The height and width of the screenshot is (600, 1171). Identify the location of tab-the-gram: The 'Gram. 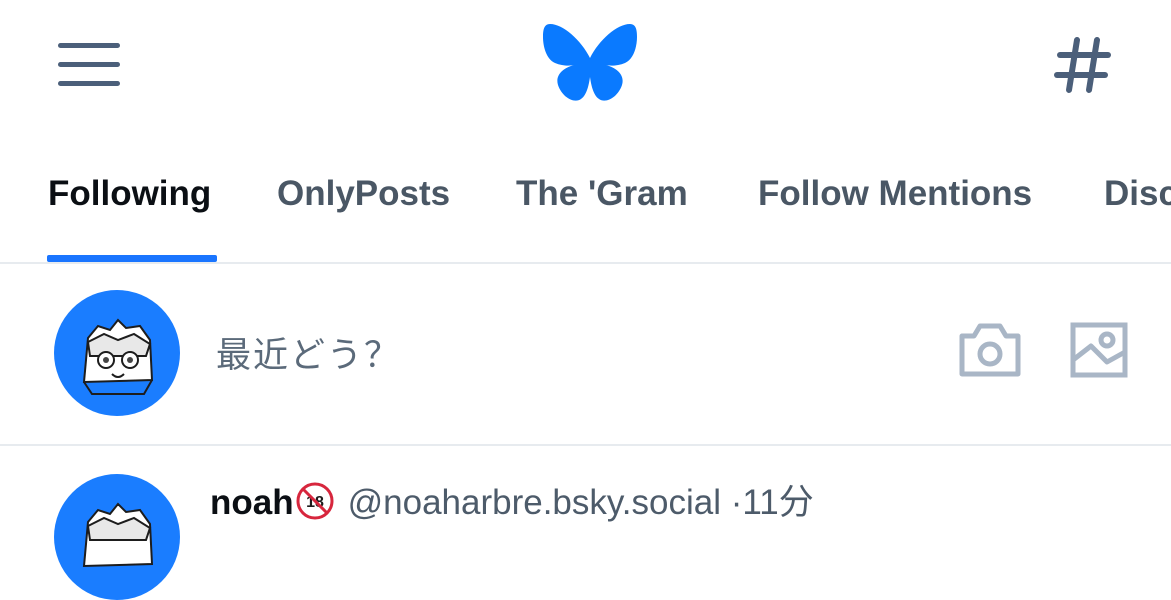
(602, 194).